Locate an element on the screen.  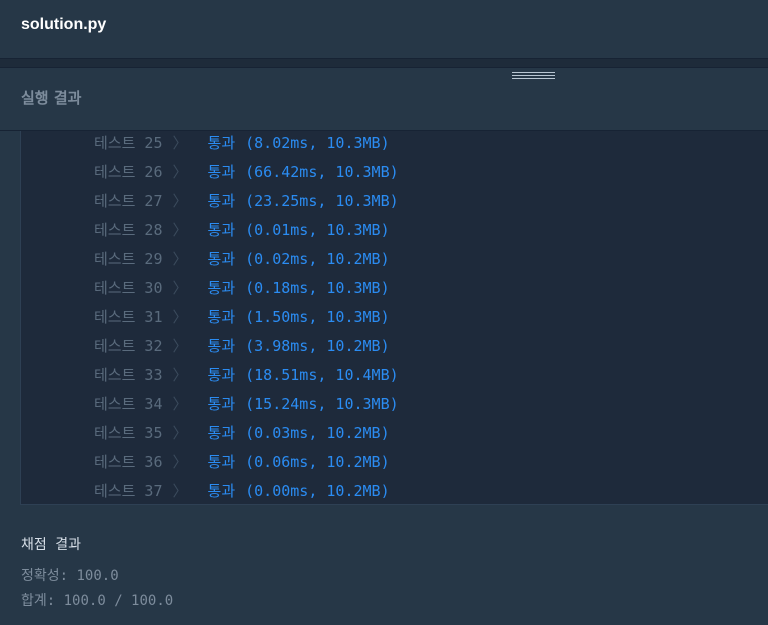
accuracy-score: 정확성: 100.0 is located at coordinates (70, 576).